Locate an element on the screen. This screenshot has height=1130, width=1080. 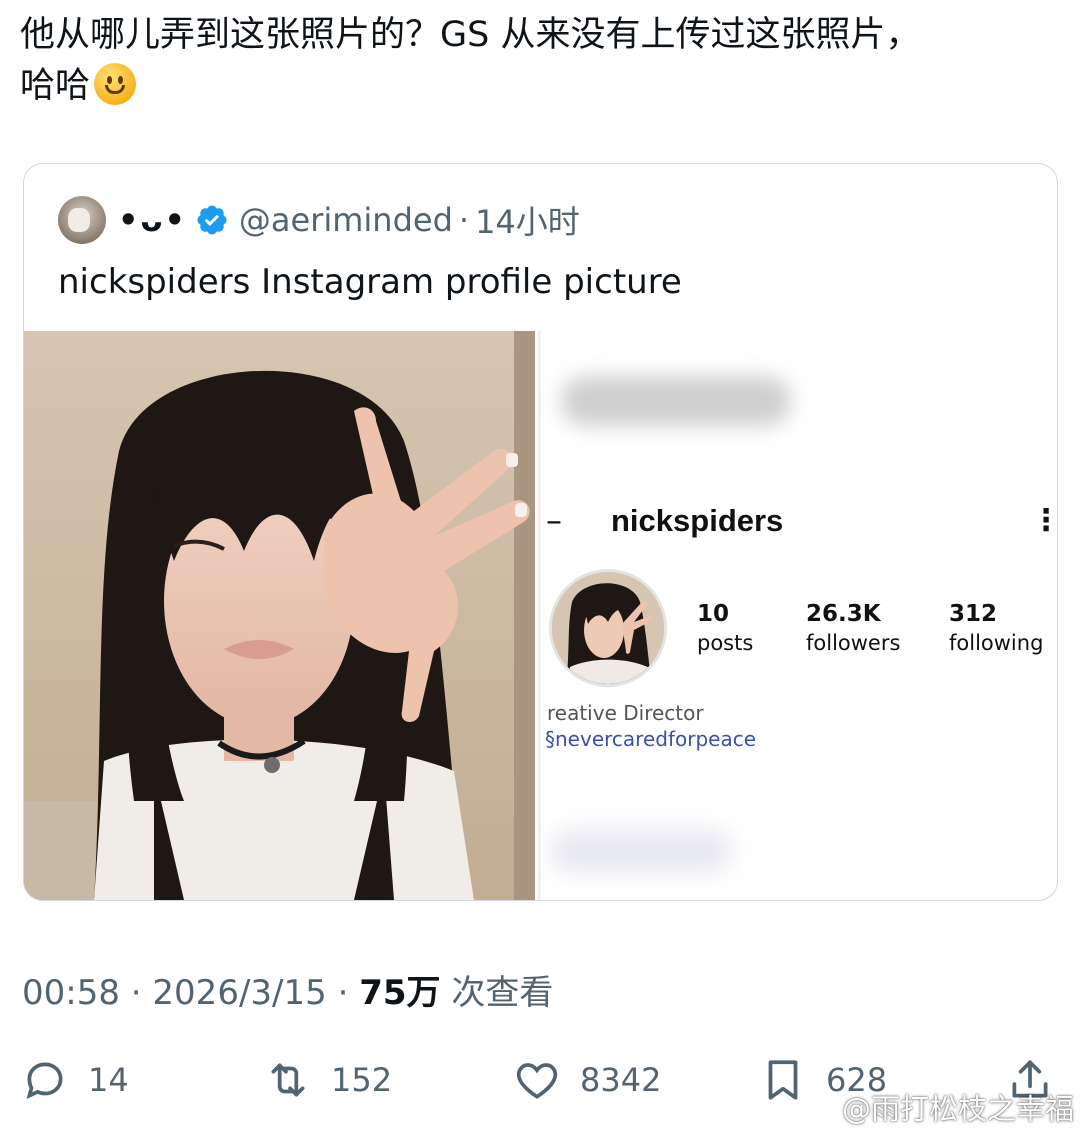
heart-icon is located at coordinates (537, 1081).